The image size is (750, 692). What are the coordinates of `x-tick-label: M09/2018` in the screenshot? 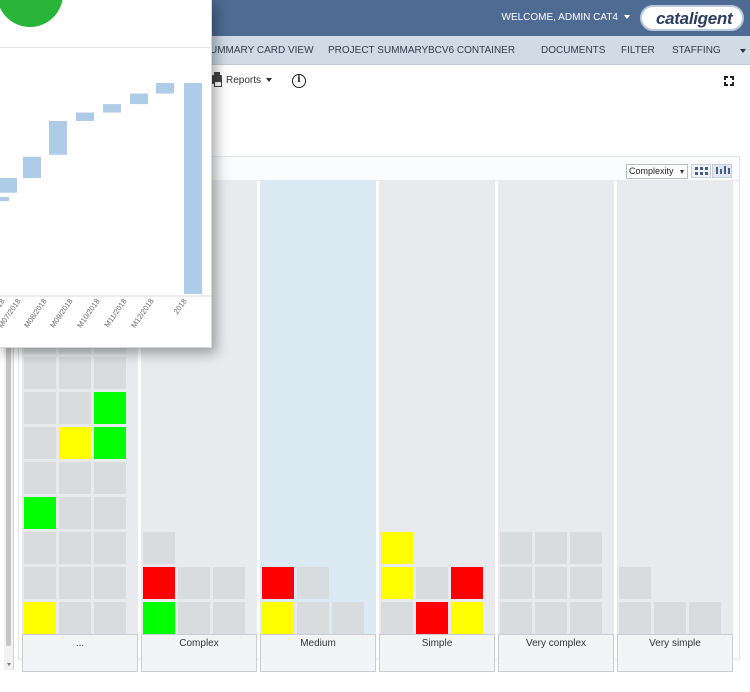 It's located at (61, 313).